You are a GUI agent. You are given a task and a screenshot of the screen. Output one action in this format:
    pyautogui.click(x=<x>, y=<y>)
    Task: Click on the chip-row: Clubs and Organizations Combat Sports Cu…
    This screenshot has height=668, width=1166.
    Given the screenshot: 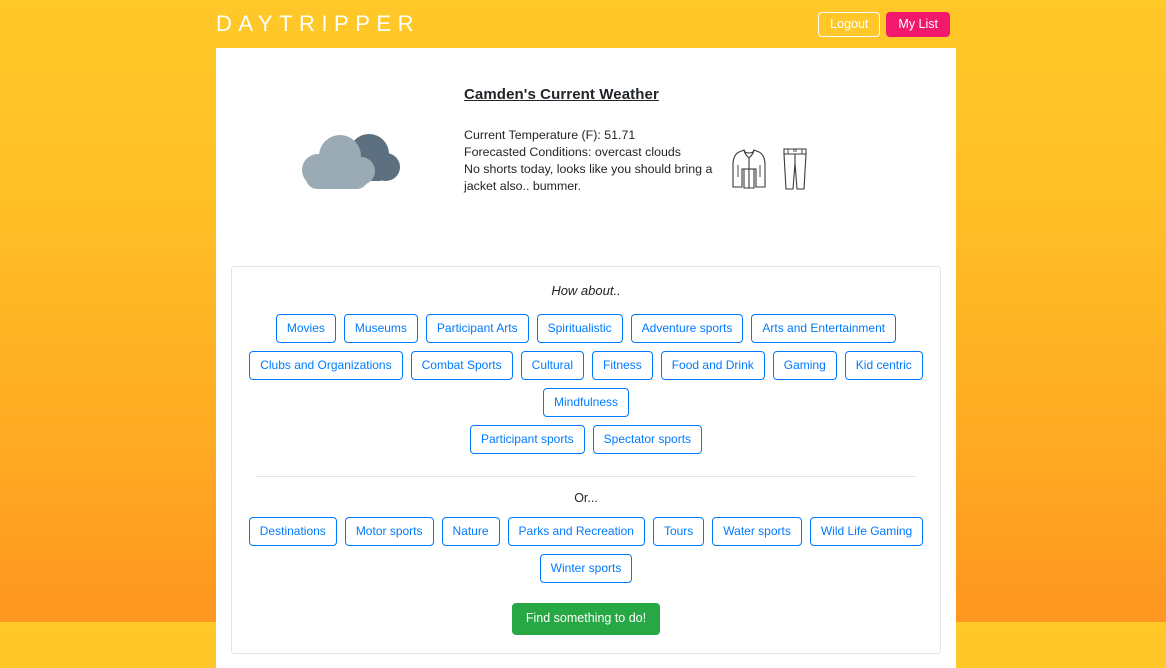 What is the action you would take?
    pyautogui.click(x=586, y=384)
    